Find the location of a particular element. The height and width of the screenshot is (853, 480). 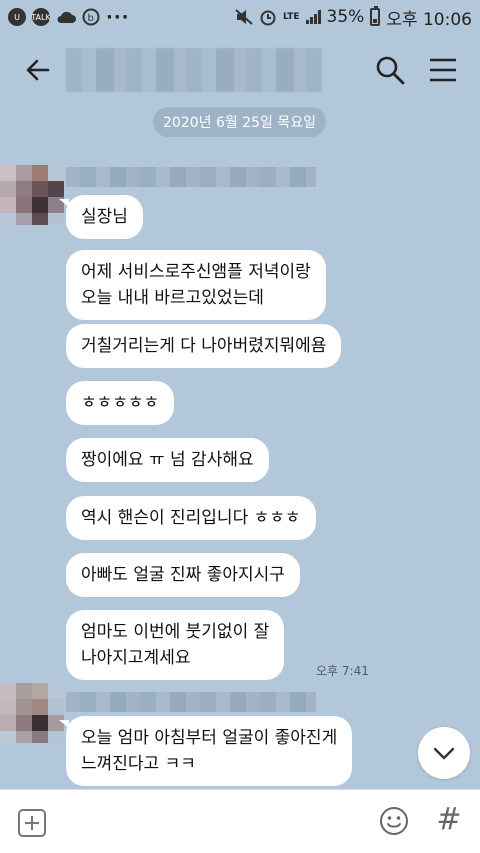

message-text: 어제 서비스로주신앰플 저녁이랑 오늘 내내 바르고있었는데 is located at coordinates (196, 285).